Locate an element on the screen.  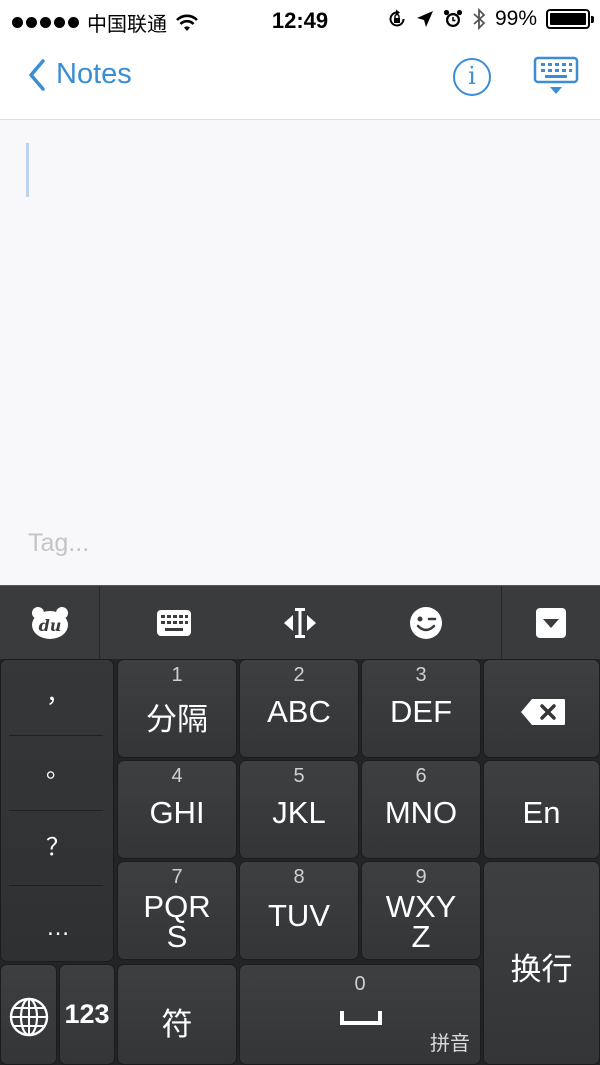
key-2-abc: 2 ABC is located at coordinates (299, 708).